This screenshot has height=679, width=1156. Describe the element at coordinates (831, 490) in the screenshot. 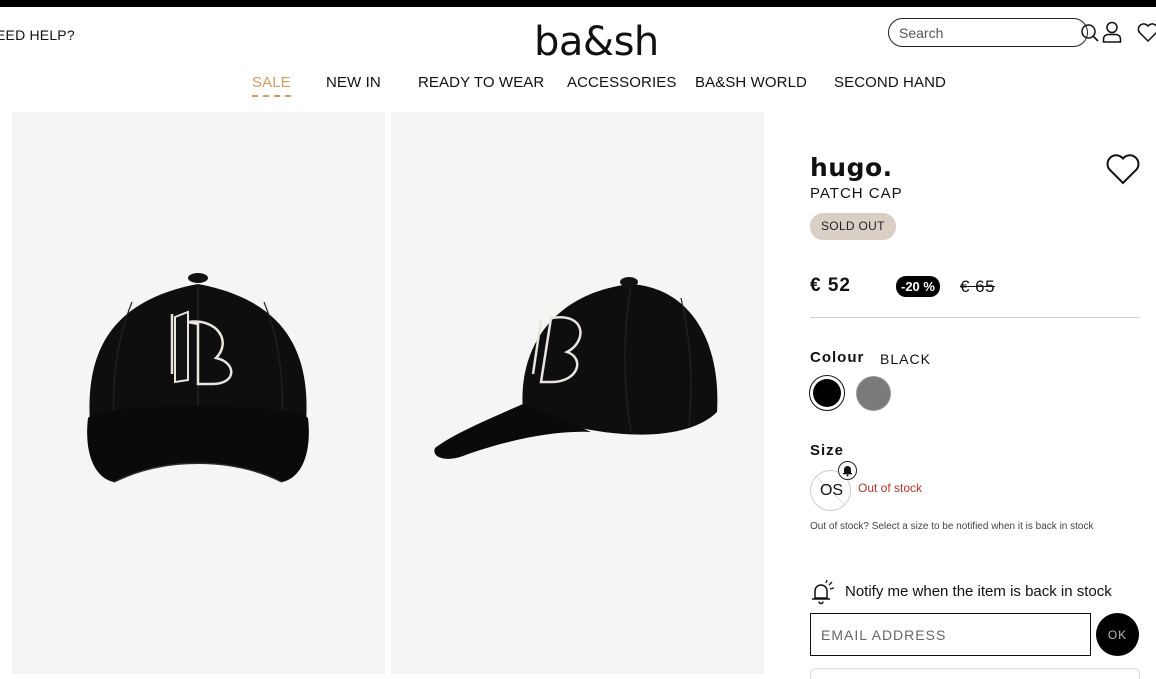

I see `size-option-label: OS` at that location.